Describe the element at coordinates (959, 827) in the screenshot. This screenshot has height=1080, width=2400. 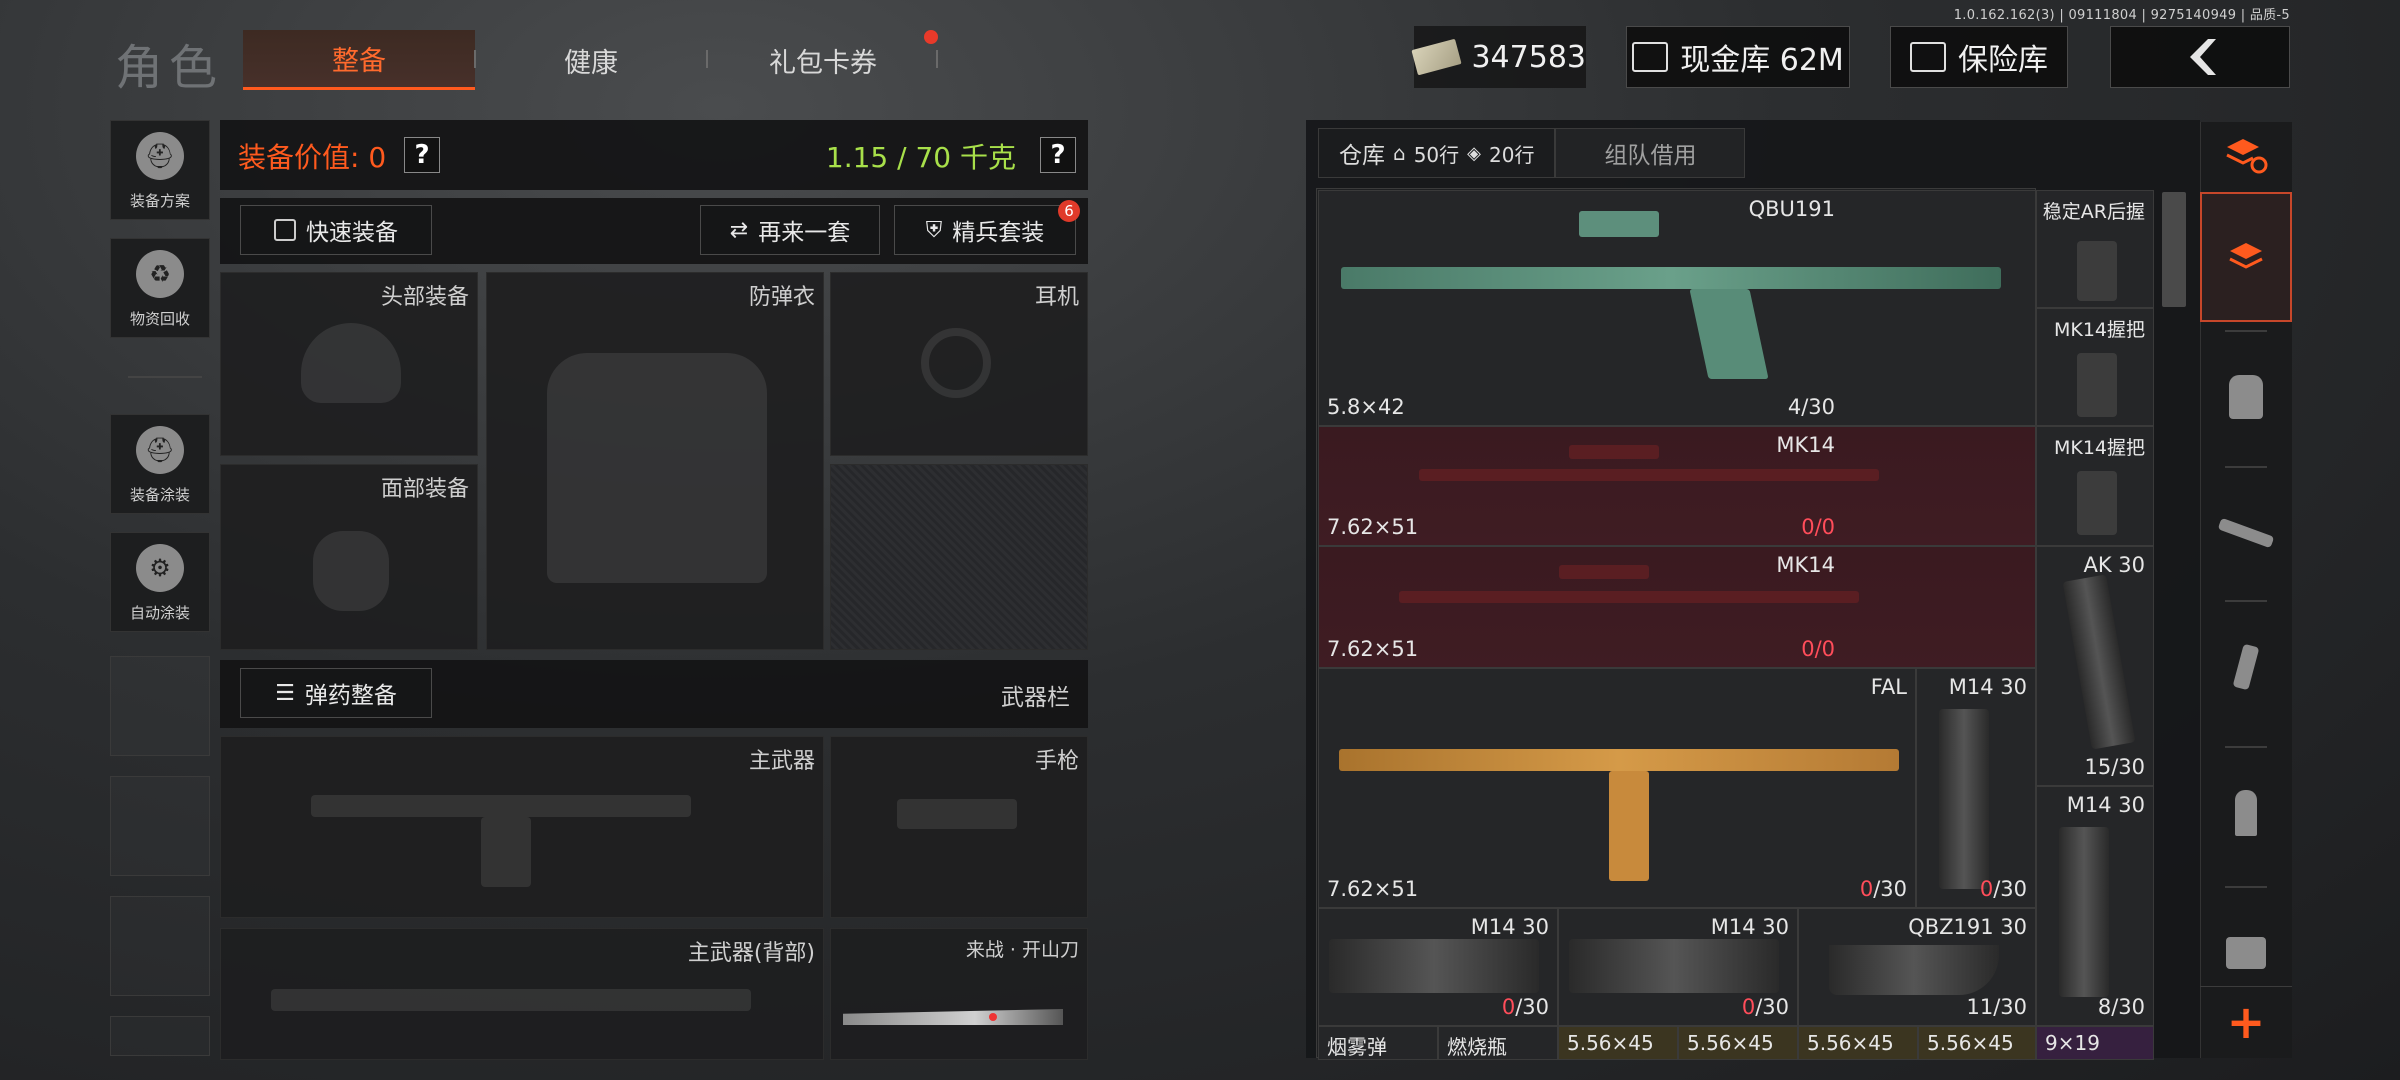
I see `pistol-slot: 手枪` at that location.